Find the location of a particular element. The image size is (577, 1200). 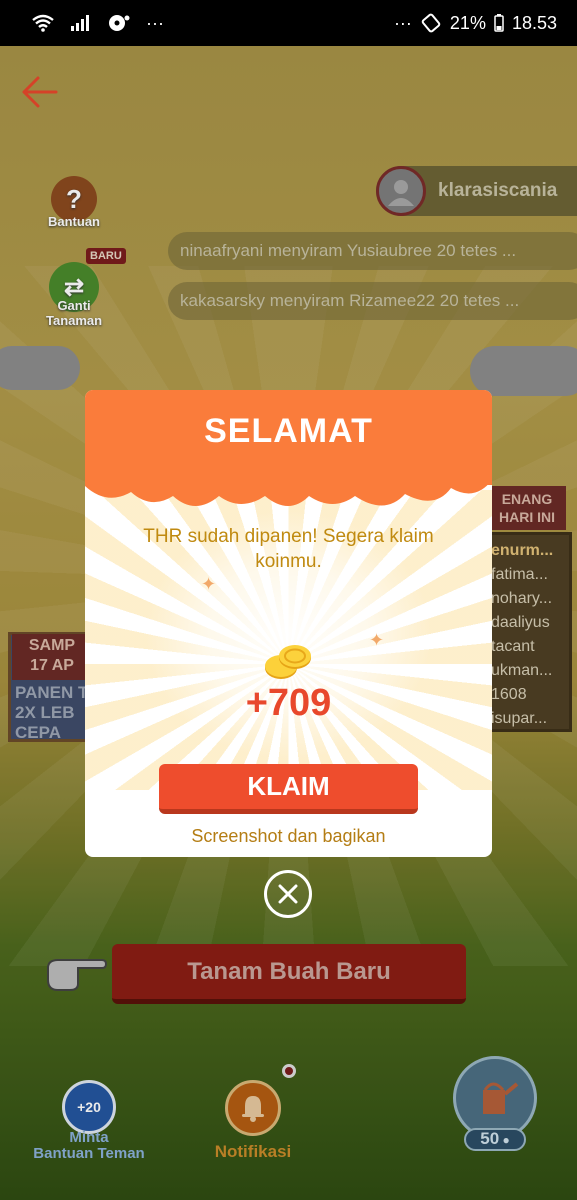

coin-amount: +709 is located at coordinates (288, 703).